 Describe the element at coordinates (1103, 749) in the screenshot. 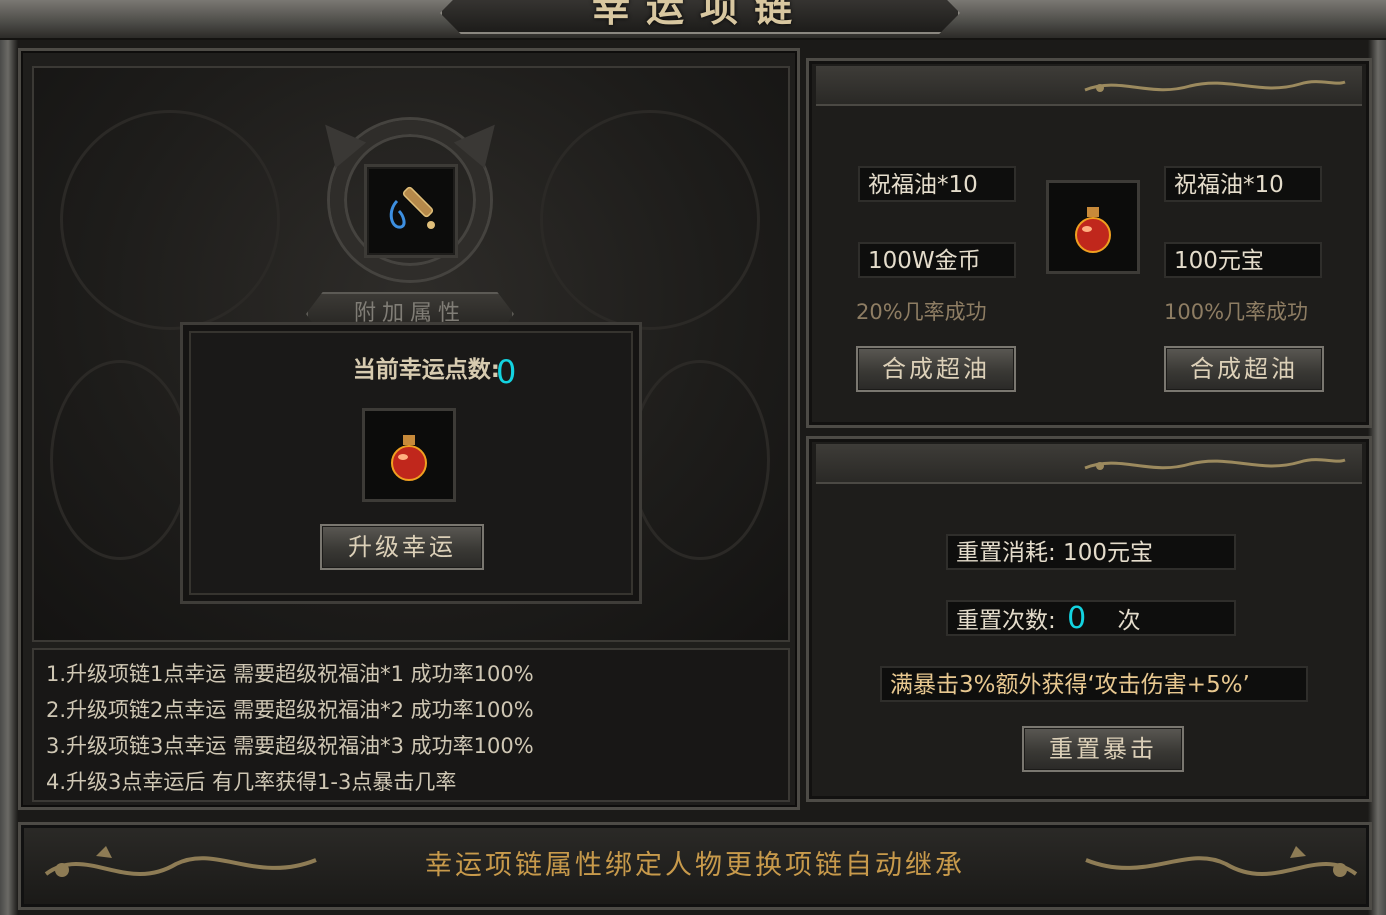

I see `reset-crit-button: 重置暴击` at that location.